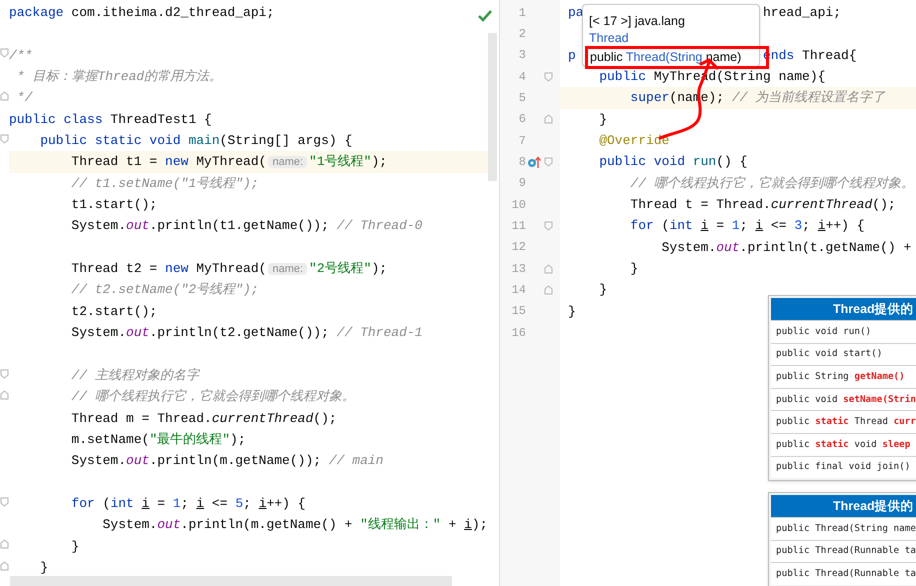 This screenshot has width=916, height=586. Describe the element at coordinates (518, 227) in the screenshot. I see `line-number: 11` at that location.